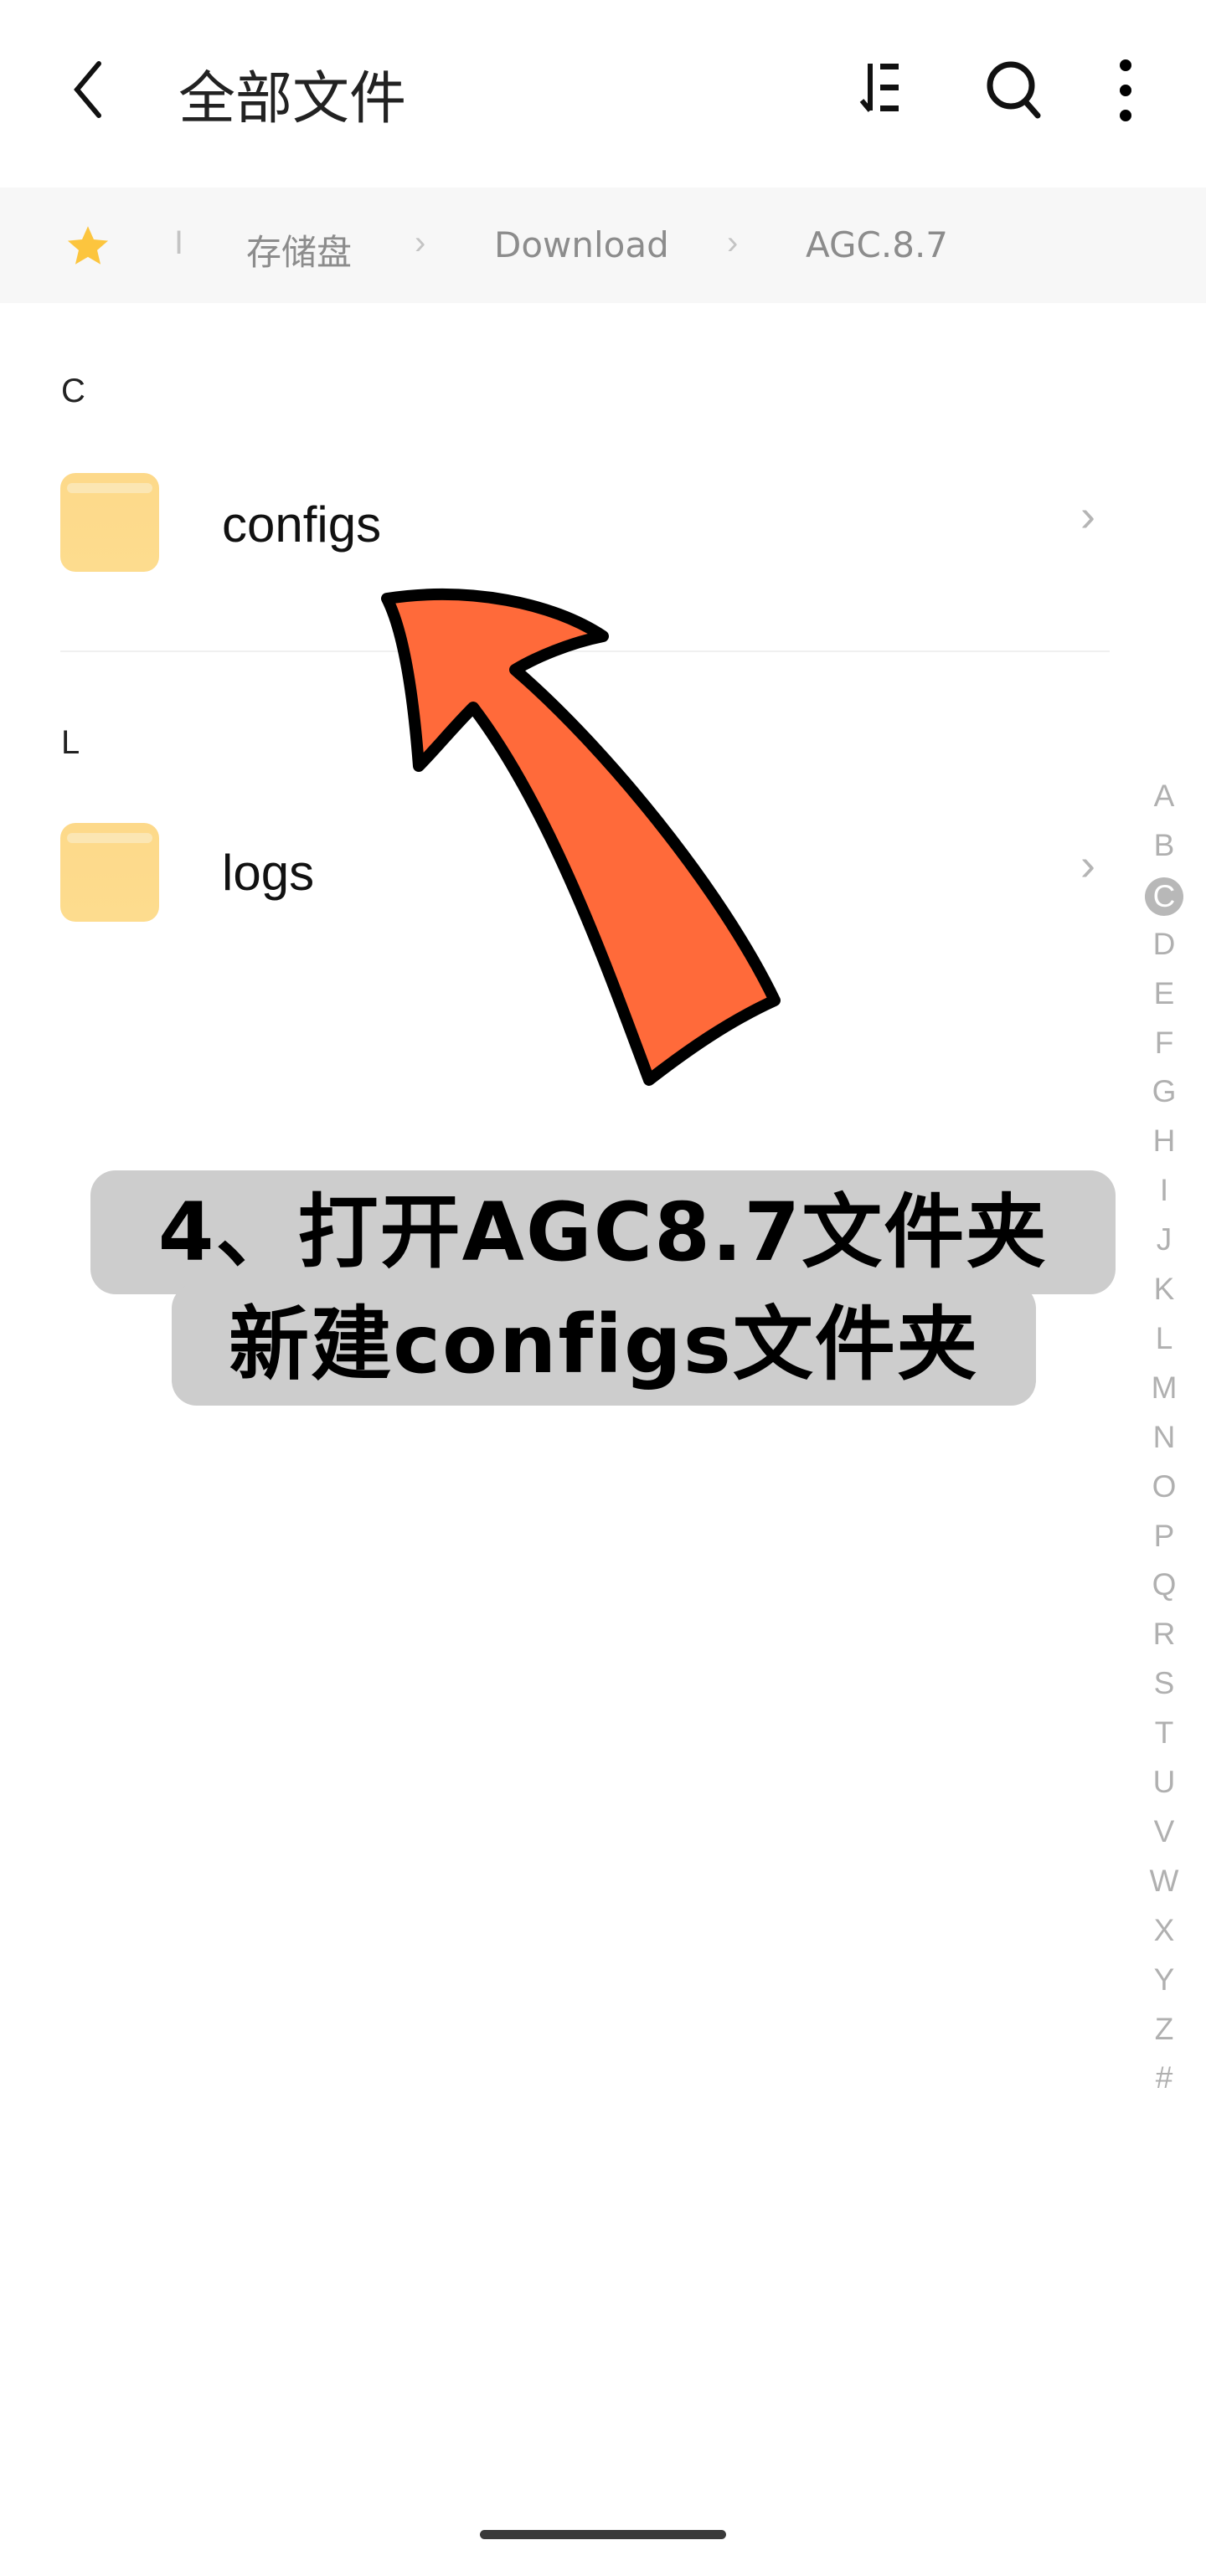 Image resolution: width=1206 pixels, height=2576 pixels. What do you see at coordinates (1164, 2030) in the screenshot?
I see `index-letter-z: Z` at bounding box center [1164, 2030].